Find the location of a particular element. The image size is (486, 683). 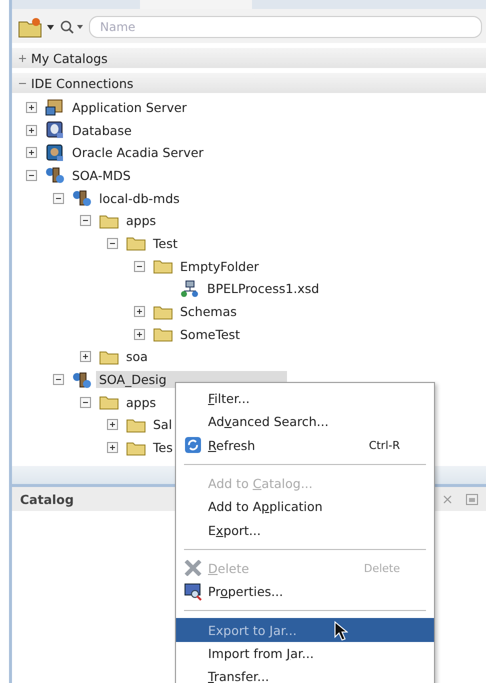

search-field: Name is located at coordinates (285, 27).